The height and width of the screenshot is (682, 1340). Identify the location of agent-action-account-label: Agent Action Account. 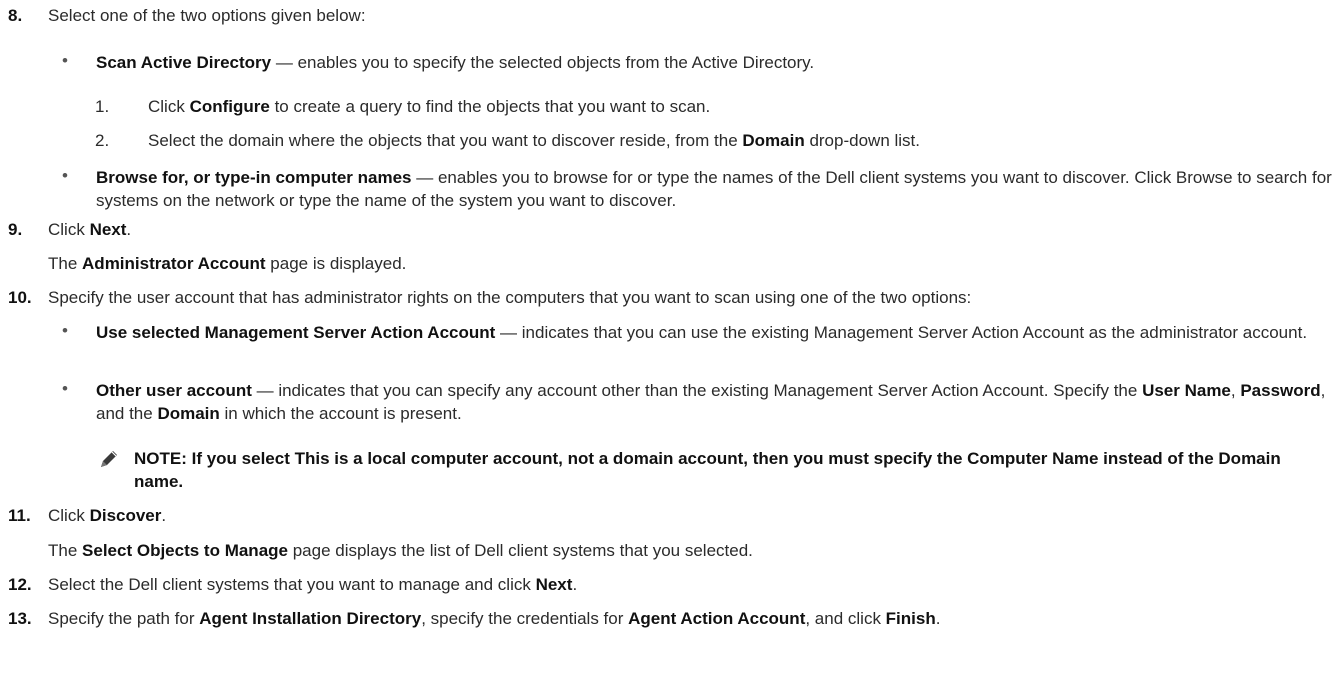
(717, 618).